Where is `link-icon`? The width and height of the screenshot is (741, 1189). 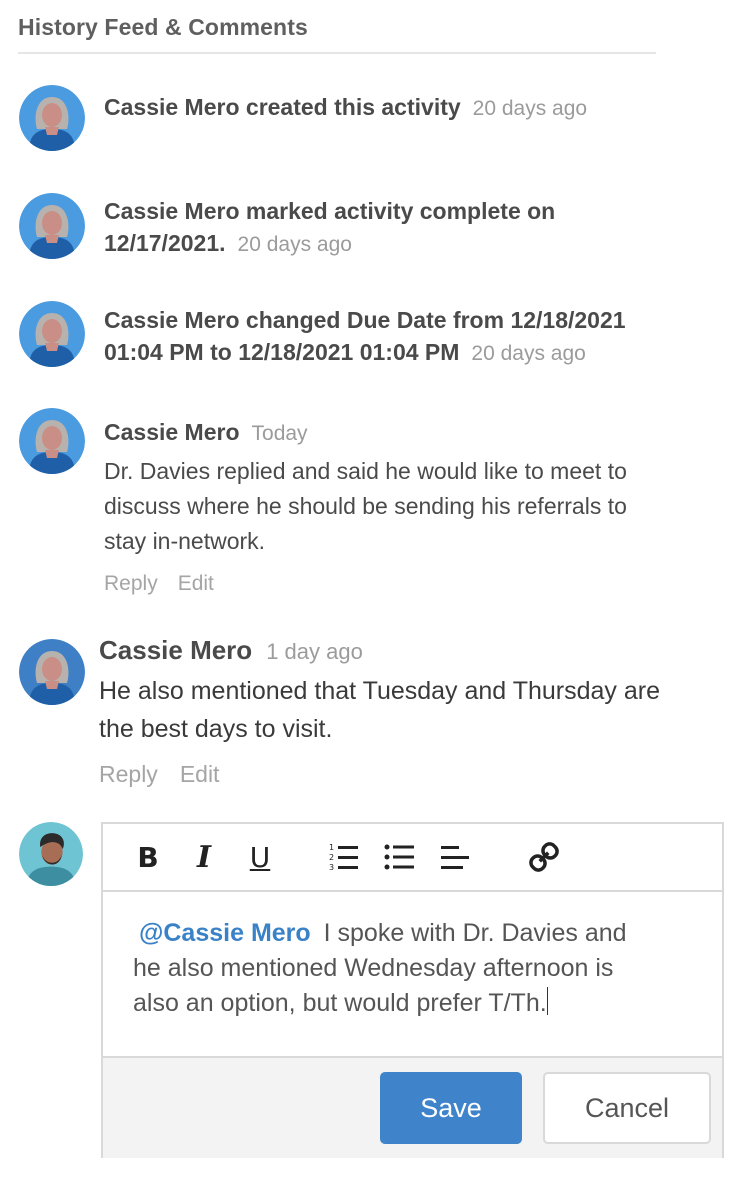 link-icon is located at coordinates (544, 857).